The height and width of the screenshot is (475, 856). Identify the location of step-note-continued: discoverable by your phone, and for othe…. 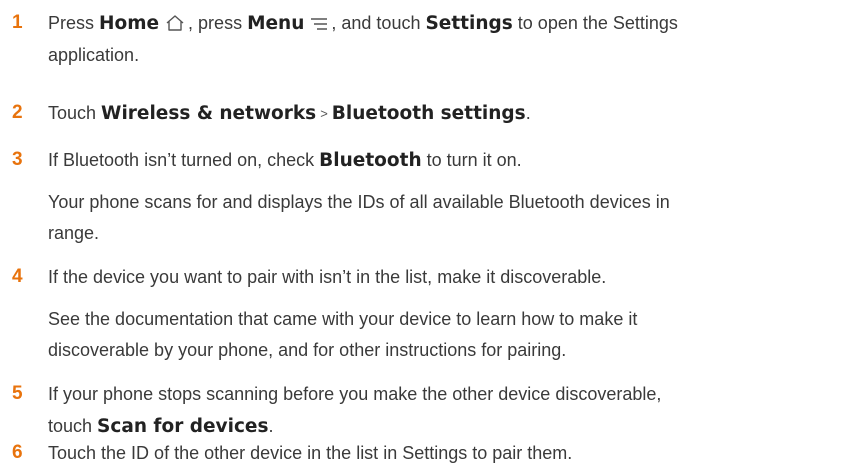
(307, 350).